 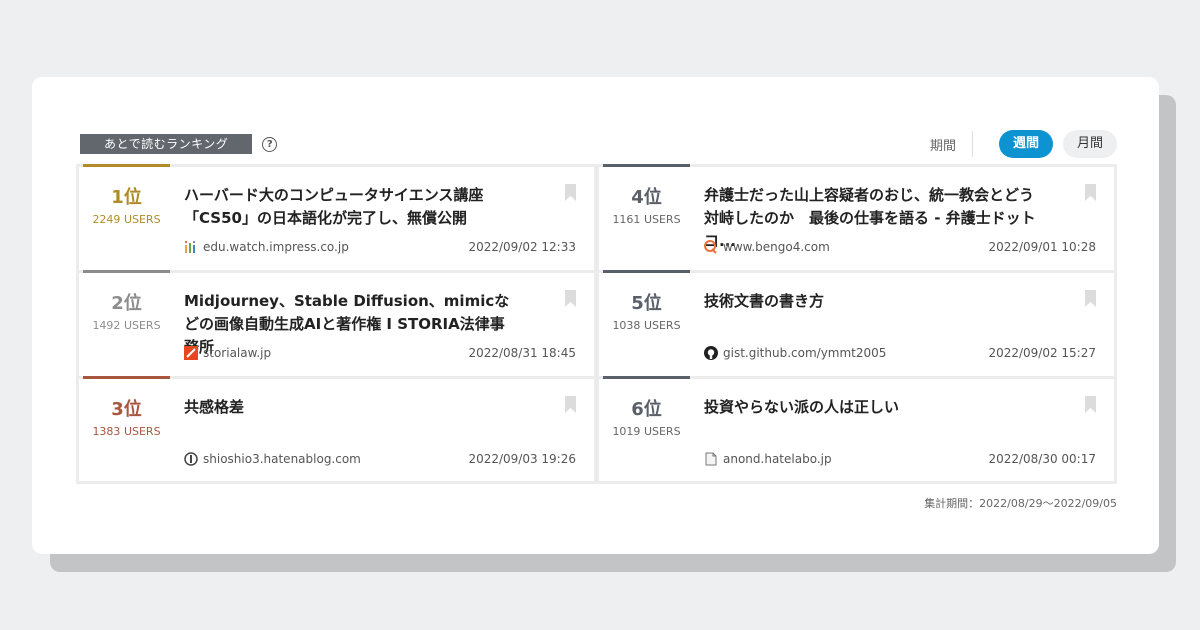 I want to click on users-count: 1161 USERS, so click(x=646, y=219).